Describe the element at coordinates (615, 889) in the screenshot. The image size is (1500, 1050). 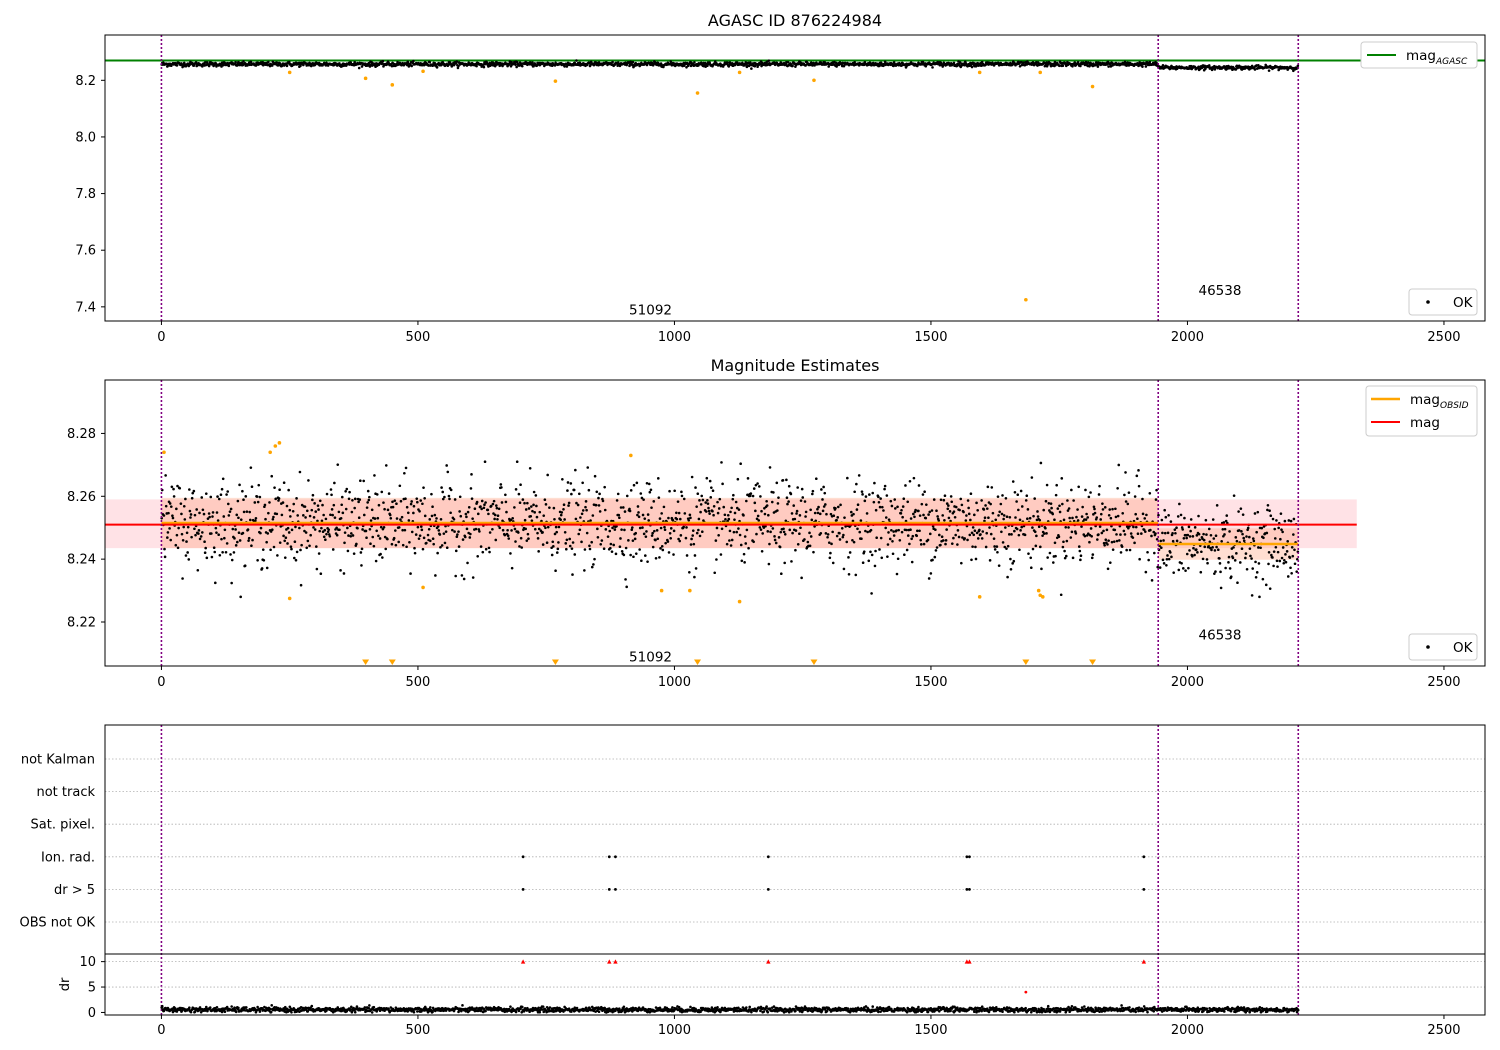
I see `flag-point` at that location.